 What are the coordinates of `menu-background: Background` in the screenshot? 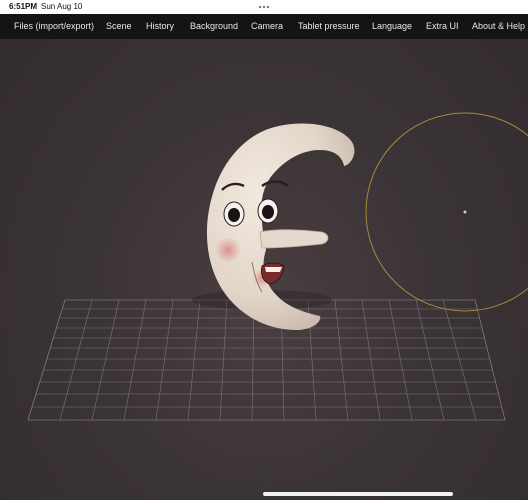 It's located at (214, 26).